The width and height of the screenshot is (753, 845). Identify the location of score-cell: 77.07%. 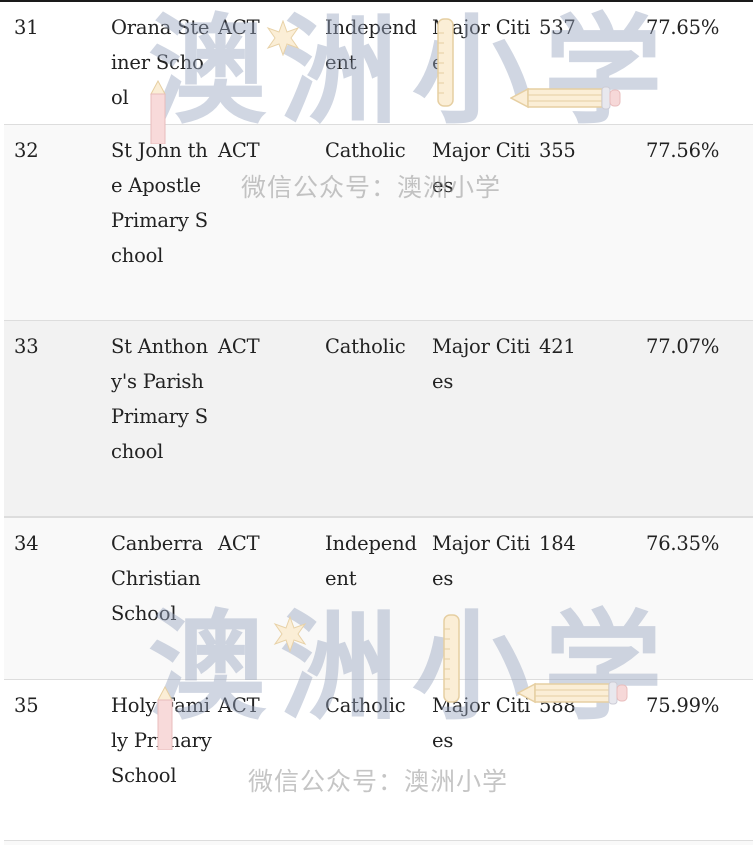
(683, 346).